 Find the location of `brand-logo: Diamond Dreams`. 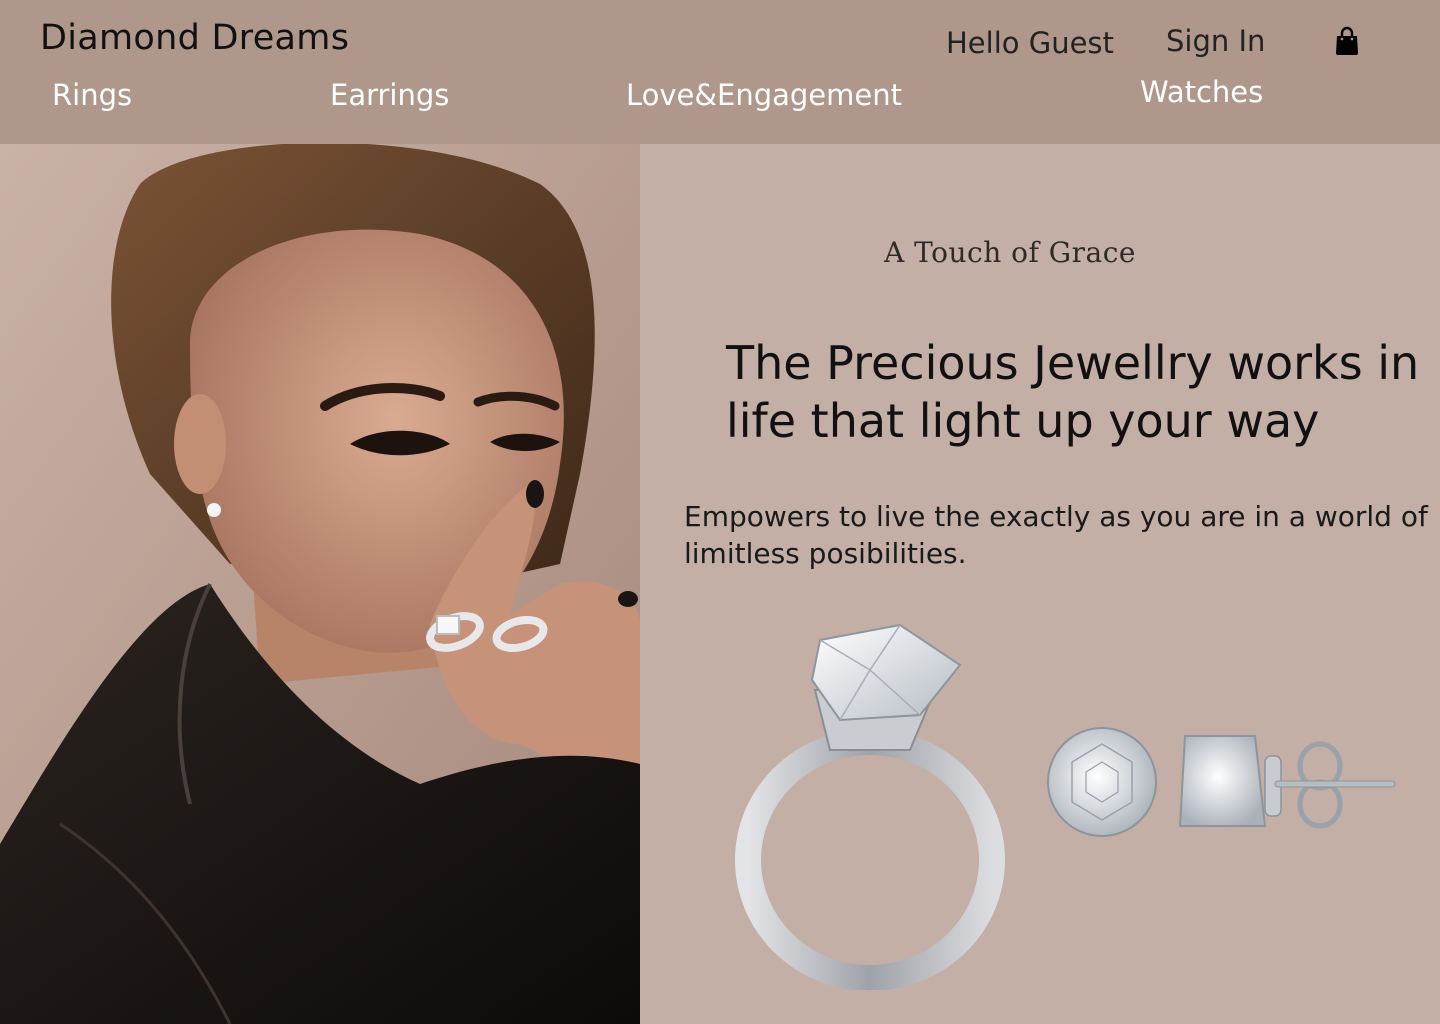

brand-logo: Diamond Dreams is located at coordinates (194, 38).